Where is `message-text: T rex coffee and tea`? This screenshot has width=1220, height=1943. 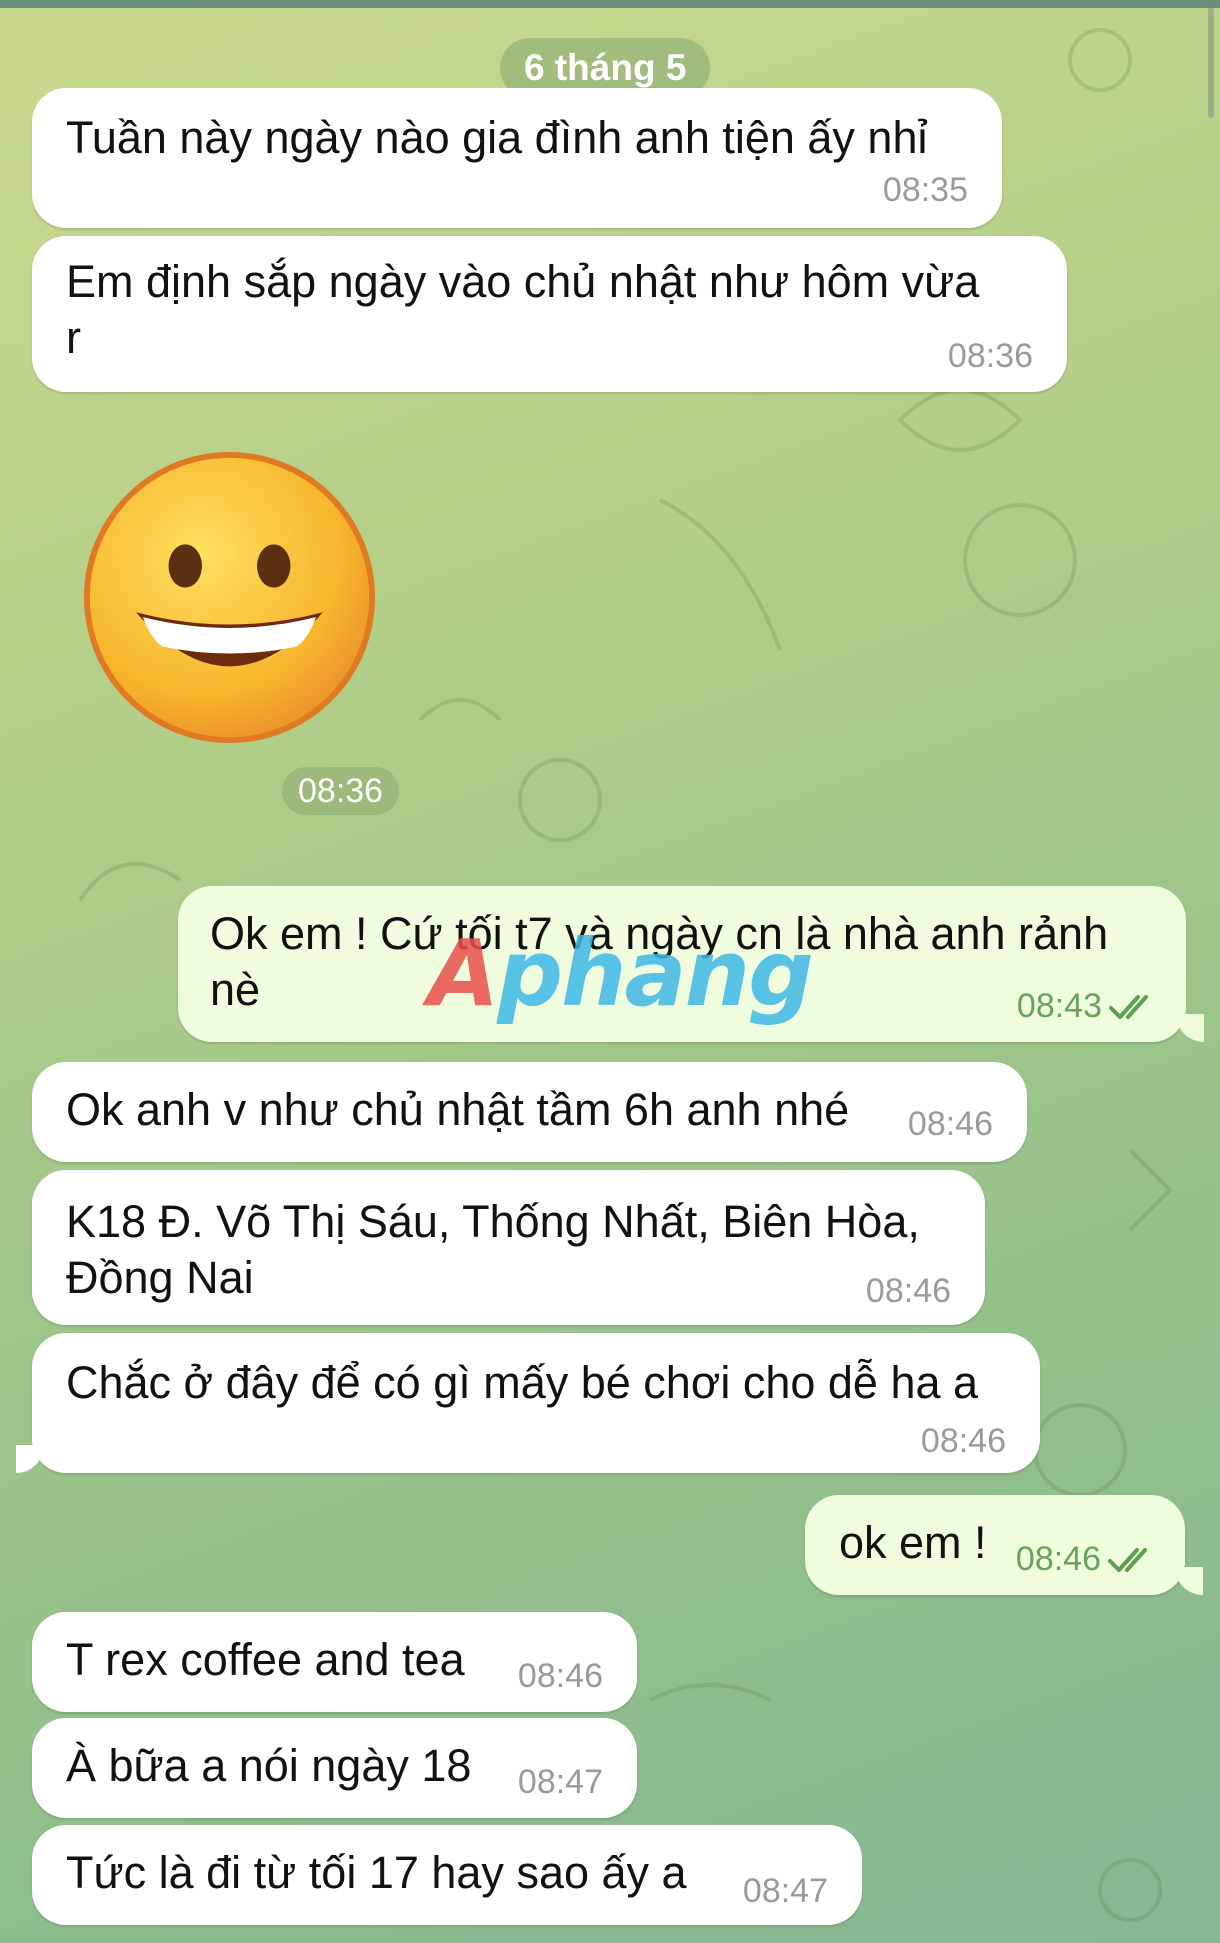 message-text: T rex coffee and tea is located at coordinates (265, 1659).